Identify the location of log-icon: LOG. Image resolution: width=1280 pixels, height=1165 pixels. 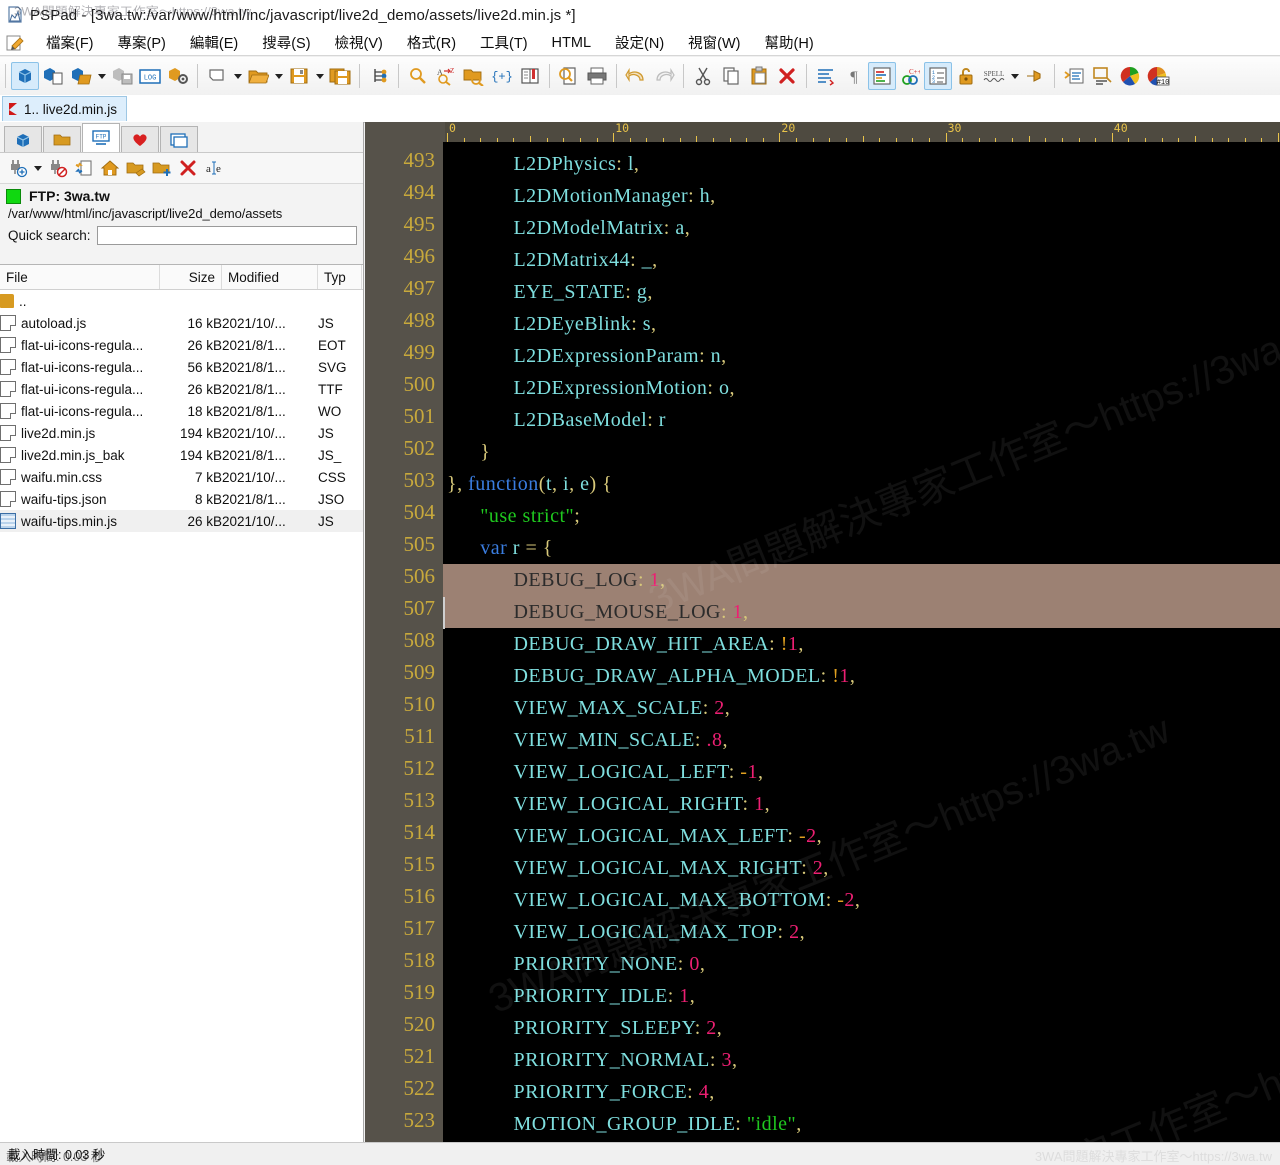
(150, 76).